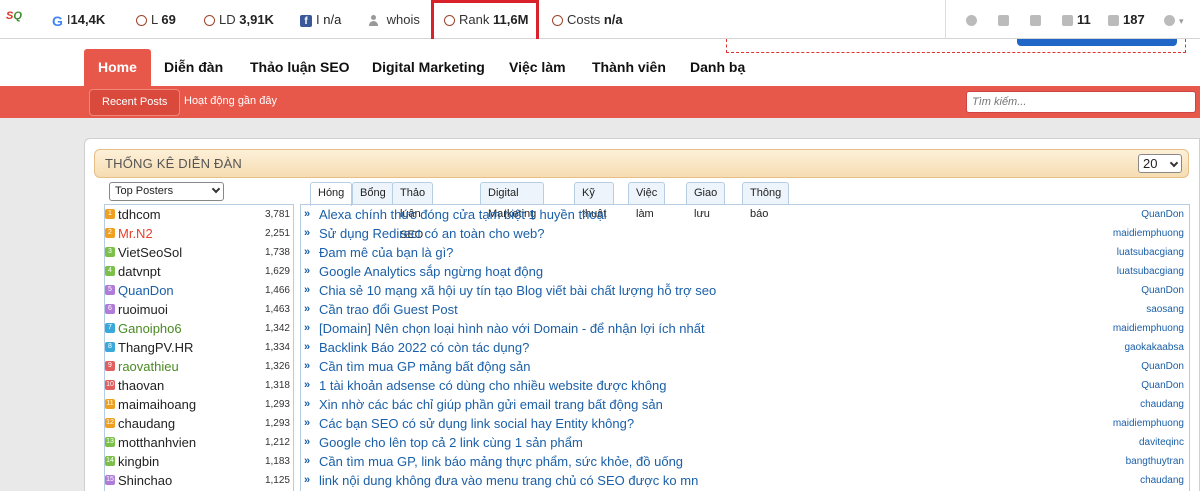 The height and width of the screenshot is (491, 1200). Describe the element at coordinates (199, 442) in the screenshot. I see `list-item: 13 motthanhvien 1,212` at that location.